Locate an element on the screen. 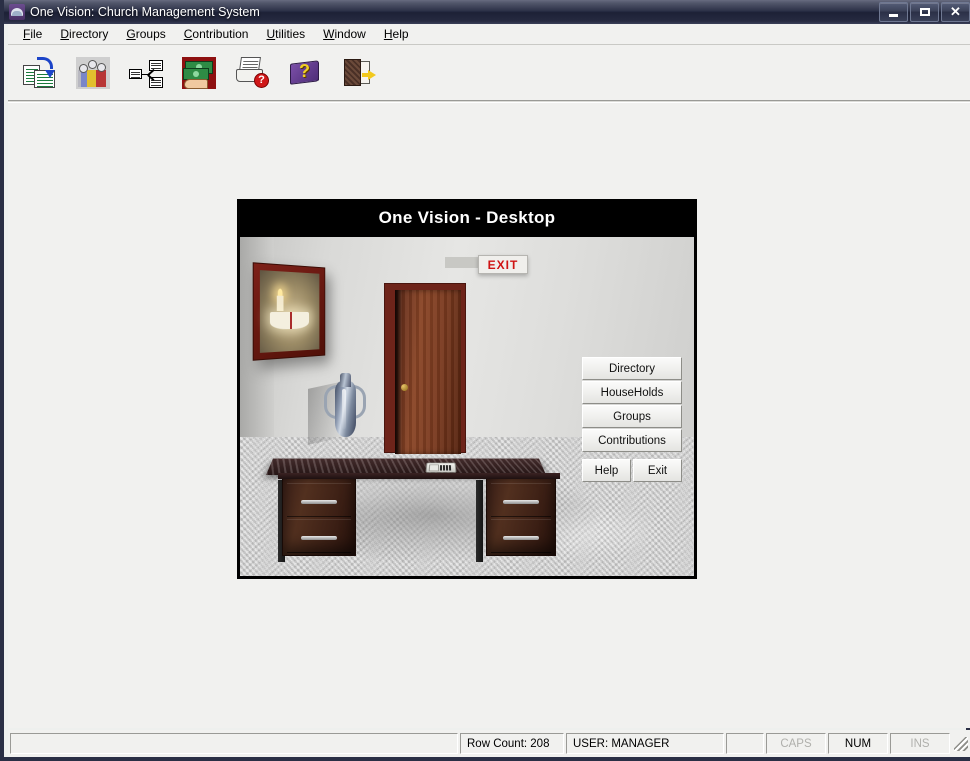 The height and width of the screenshot is (761, 970). status-num-indicator: NUM is located at coordinates (858, 743).